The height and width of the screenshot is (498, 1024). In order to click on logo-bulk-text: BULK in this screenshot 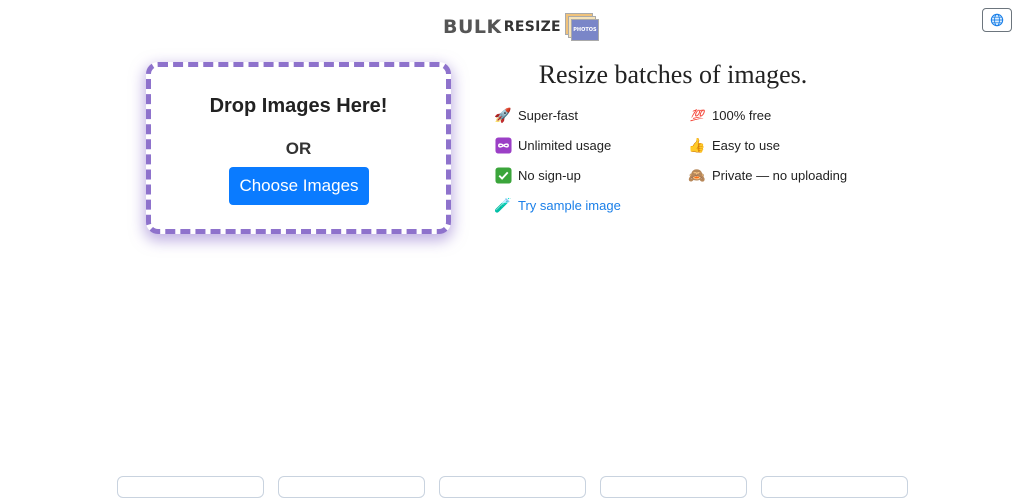, I will do `click(472, 27)`.